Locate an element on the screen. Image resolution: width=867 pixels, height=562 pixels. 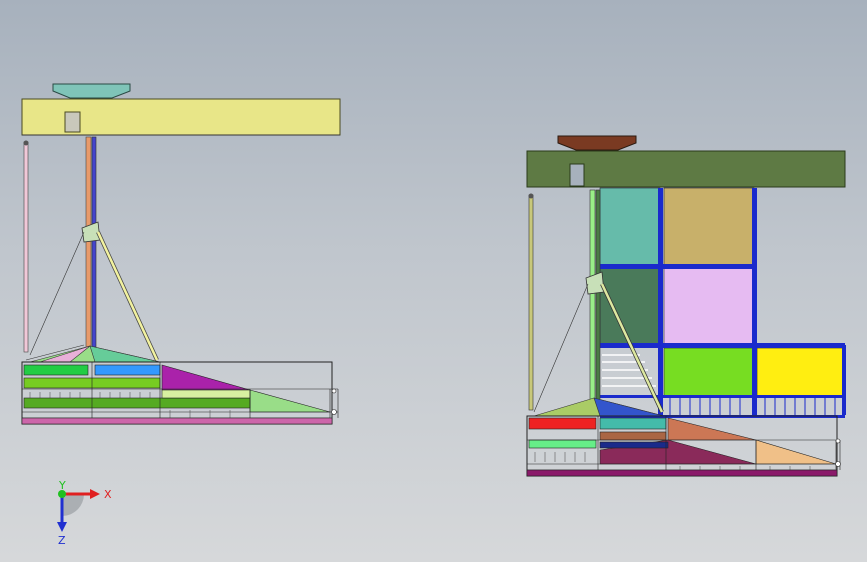
left-head is located at coordinates (91, 91).